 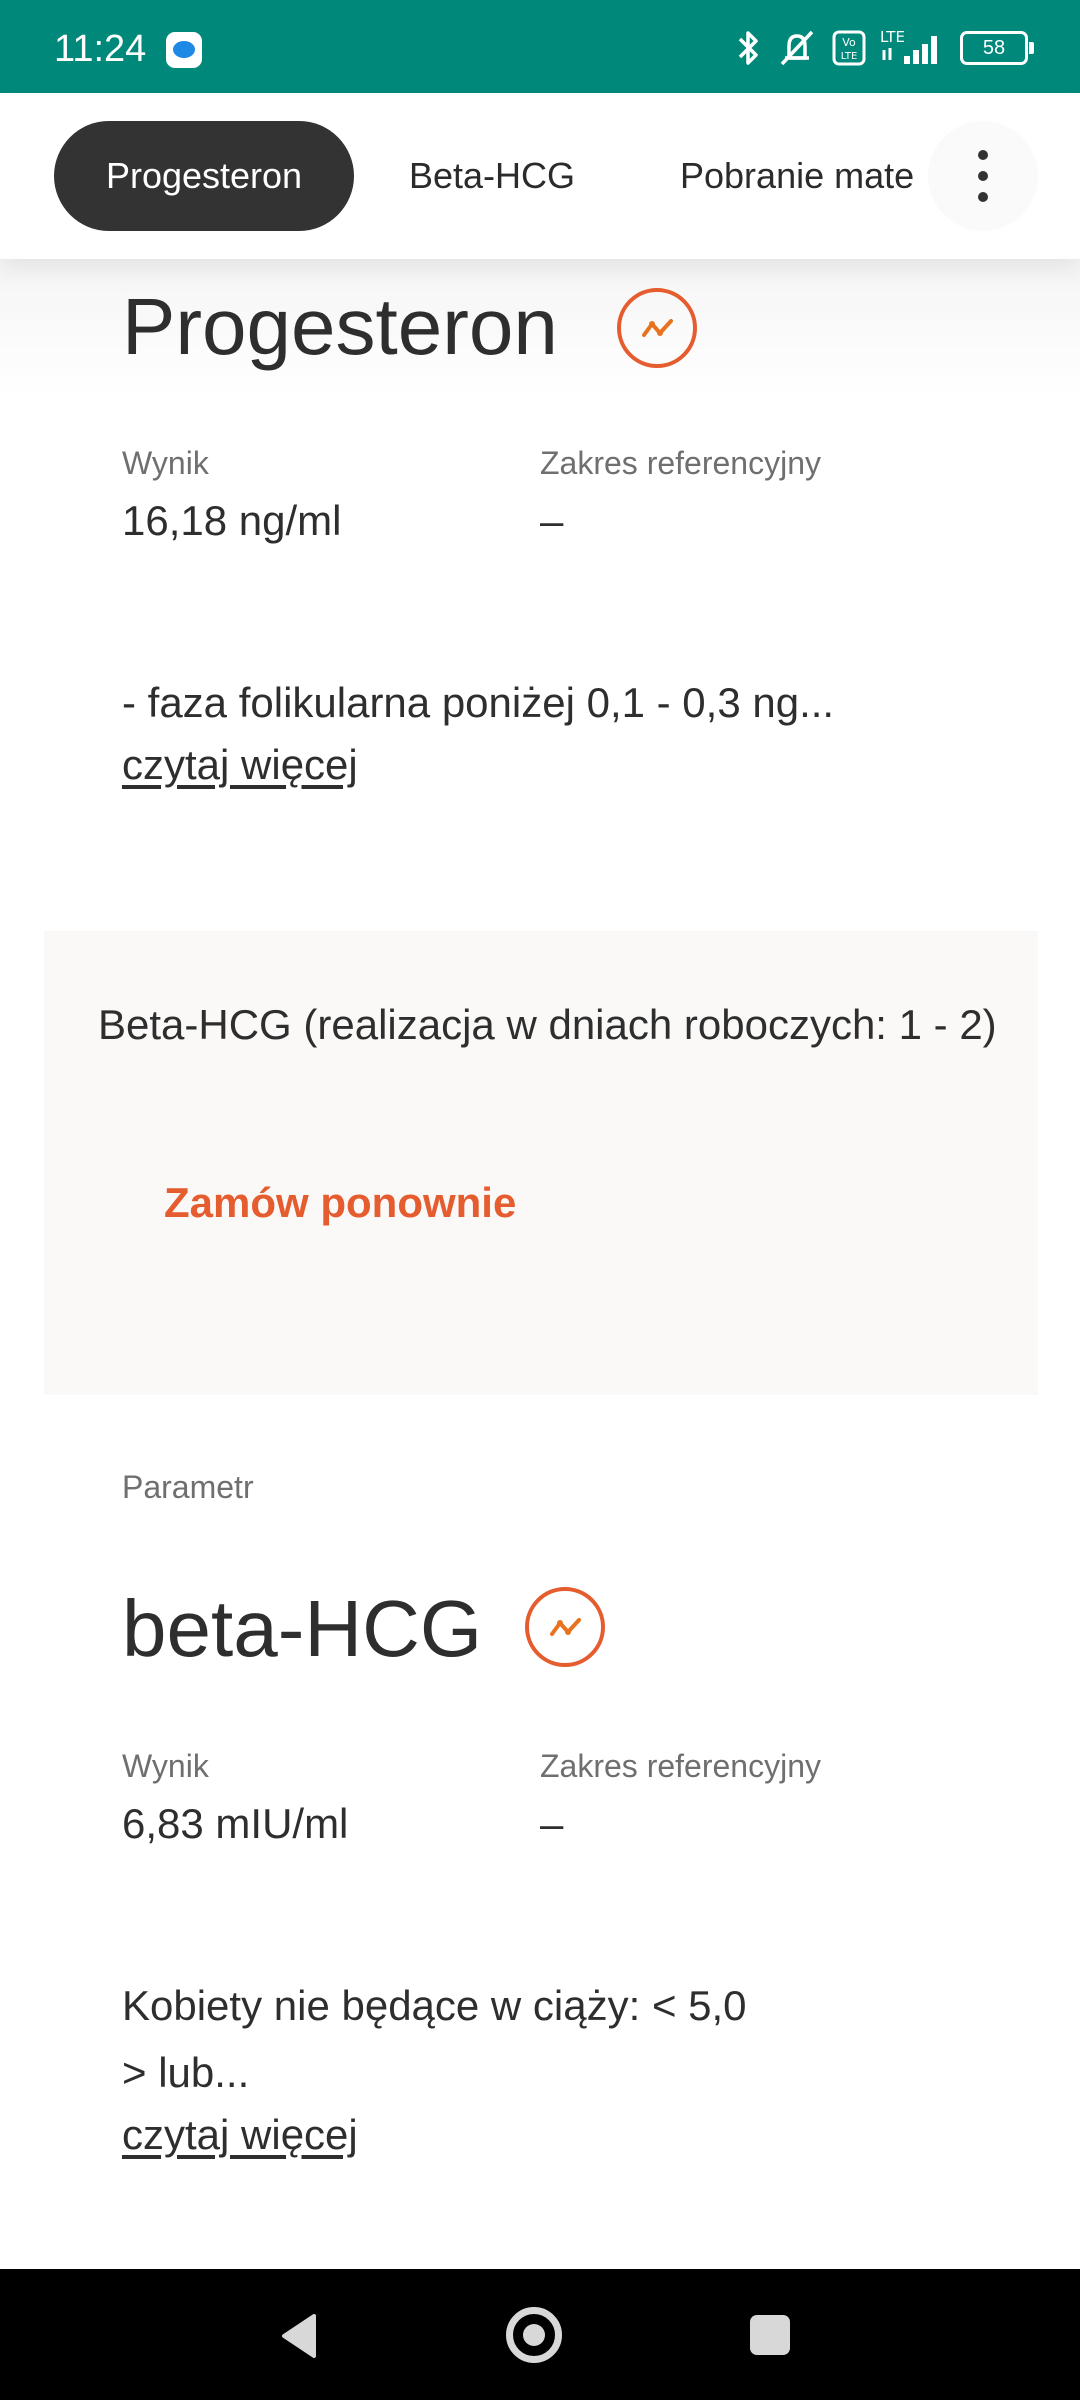 What do you see at coordinates (232, 520) in the screenshot?
I see `result-value: 16,18 ng/ml` at bounding box center [232, 520].